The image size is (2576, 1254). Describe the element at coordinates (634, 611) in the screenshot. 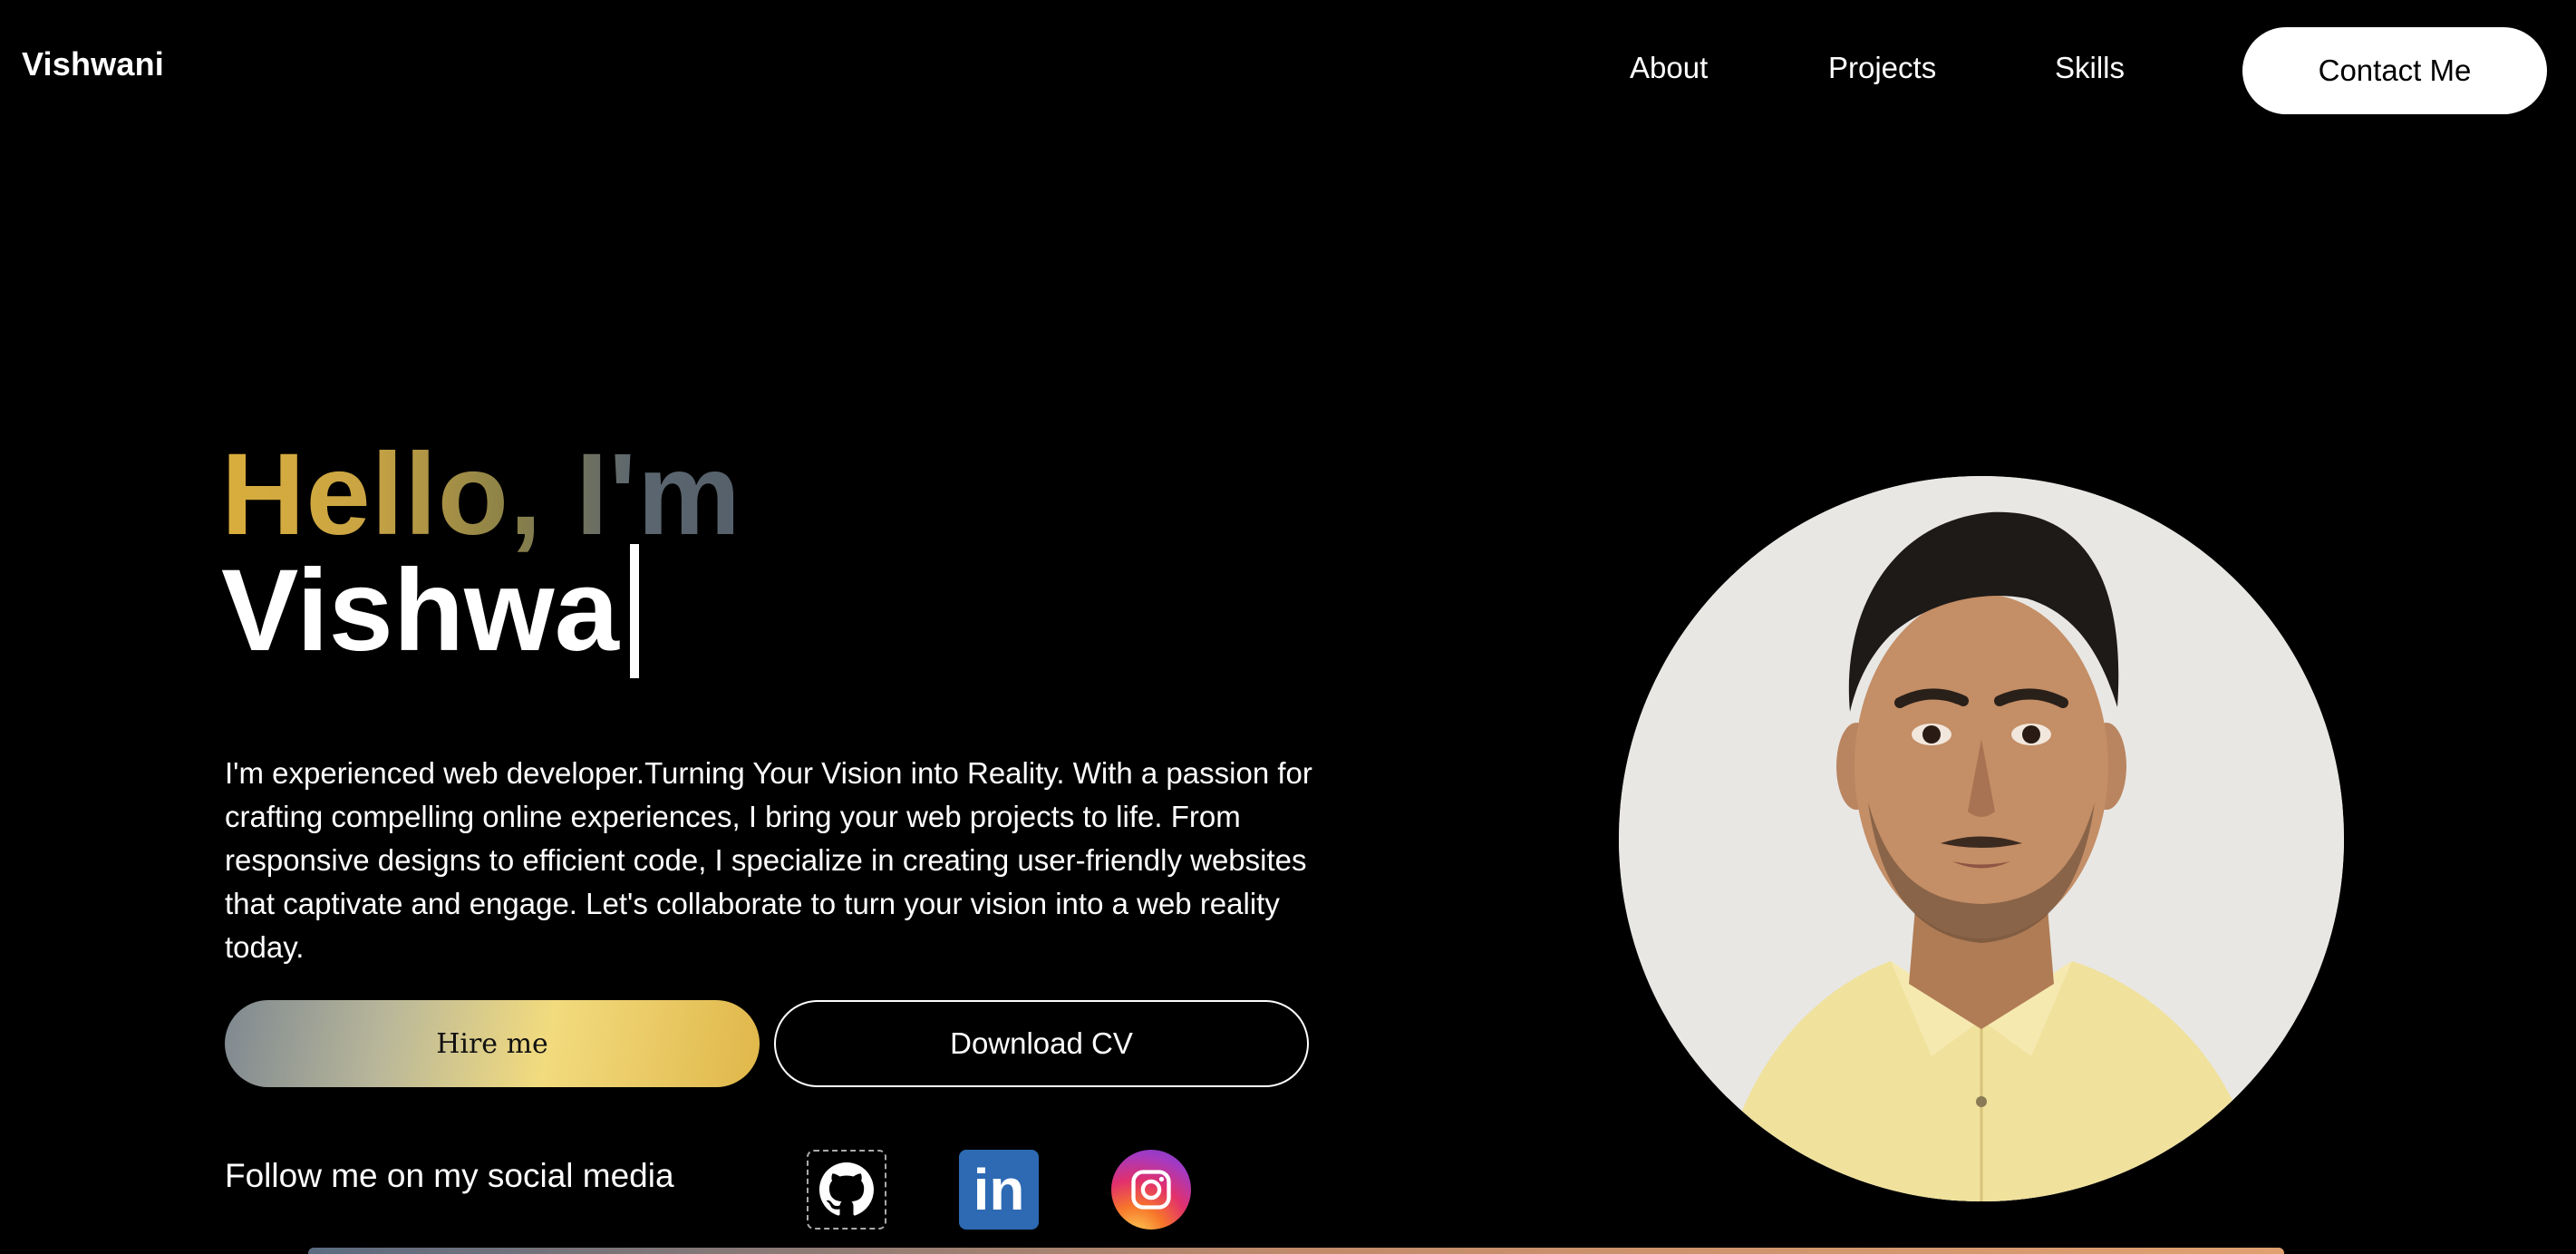

I see `typing-caret` at that location.